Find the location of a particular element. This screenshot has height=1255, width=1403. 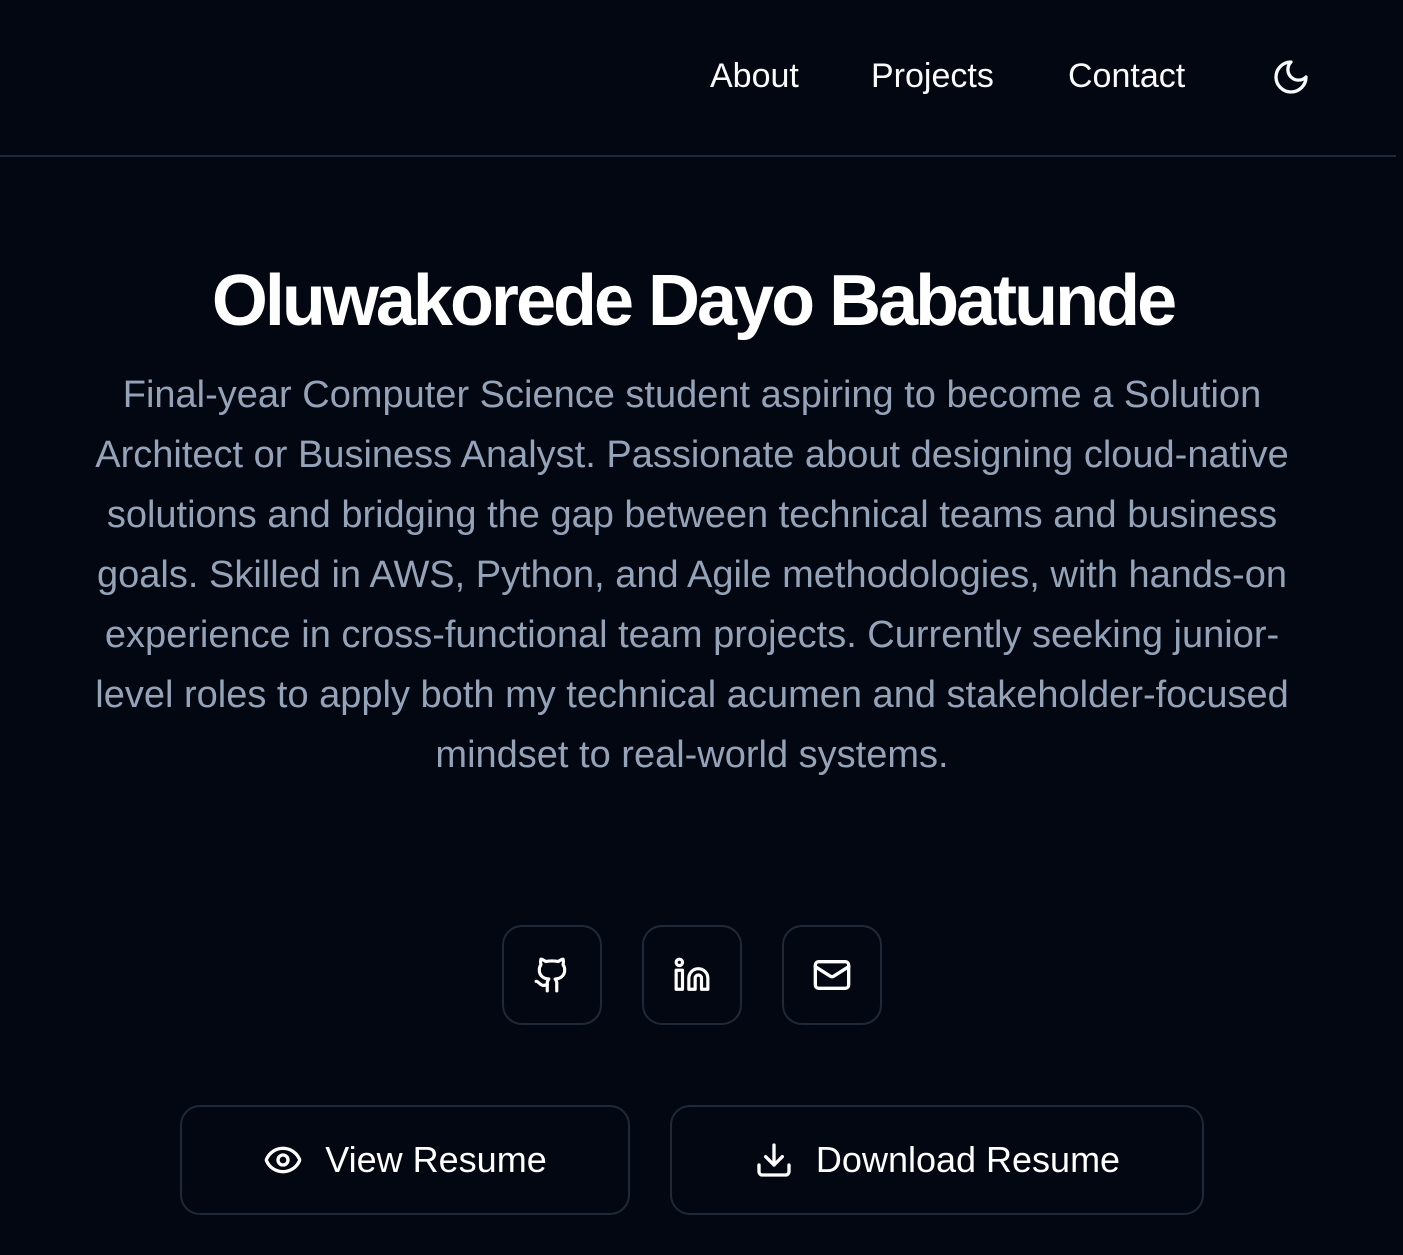

mail-icon is located at coordinates (832, 975).